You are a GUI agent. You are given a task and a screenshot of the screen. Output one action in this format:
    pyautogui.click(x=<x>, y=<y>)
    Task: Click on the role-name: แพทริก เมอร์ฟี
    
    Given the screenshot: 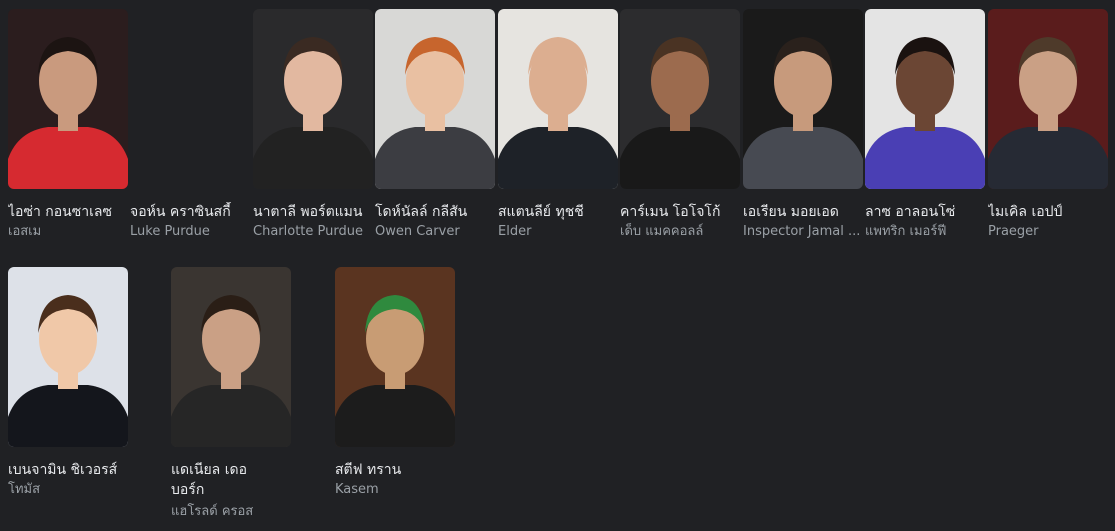 What is the action you would take?
    pyautogui.click(x=906, y=231)
    